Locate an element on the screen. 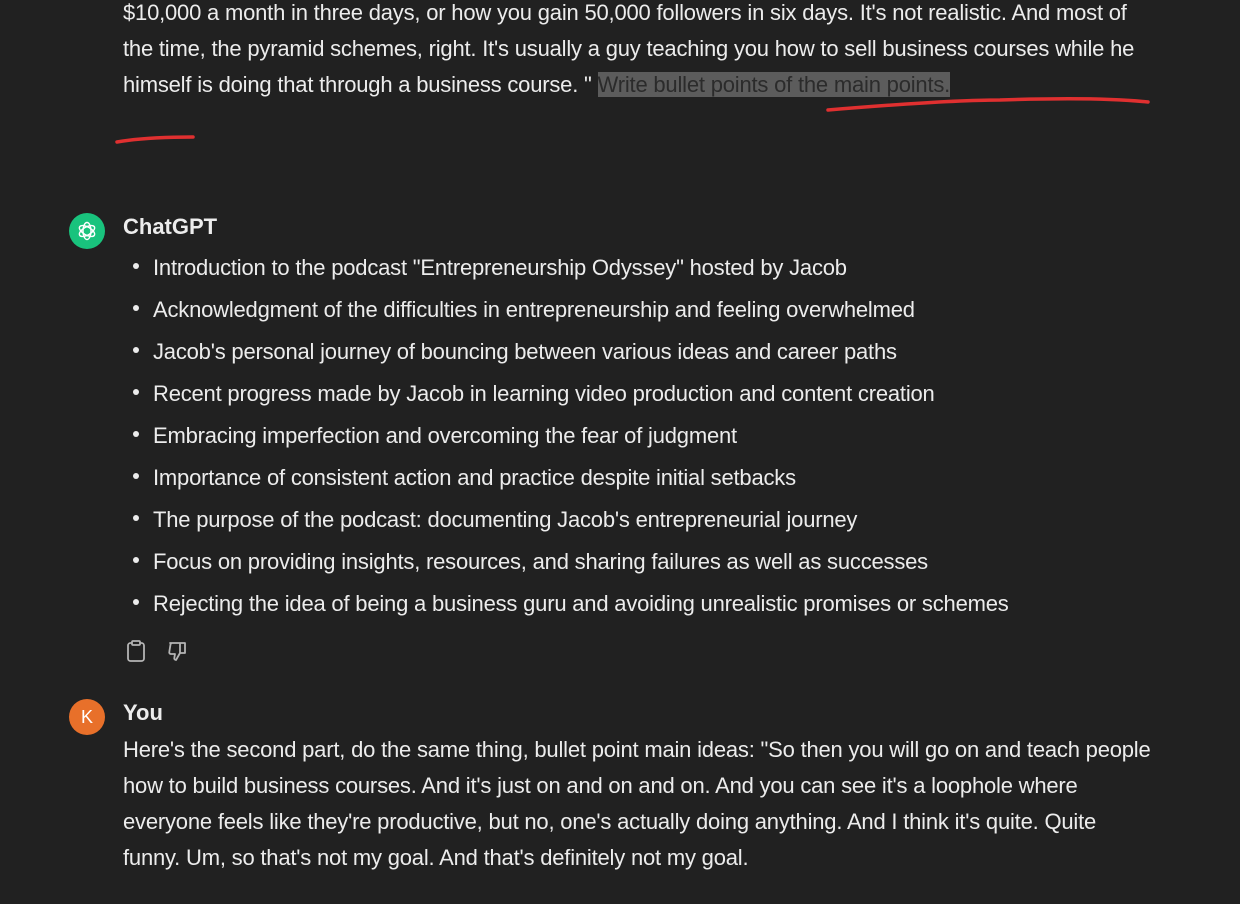  copy-icon is located at coordinates (136, 651).